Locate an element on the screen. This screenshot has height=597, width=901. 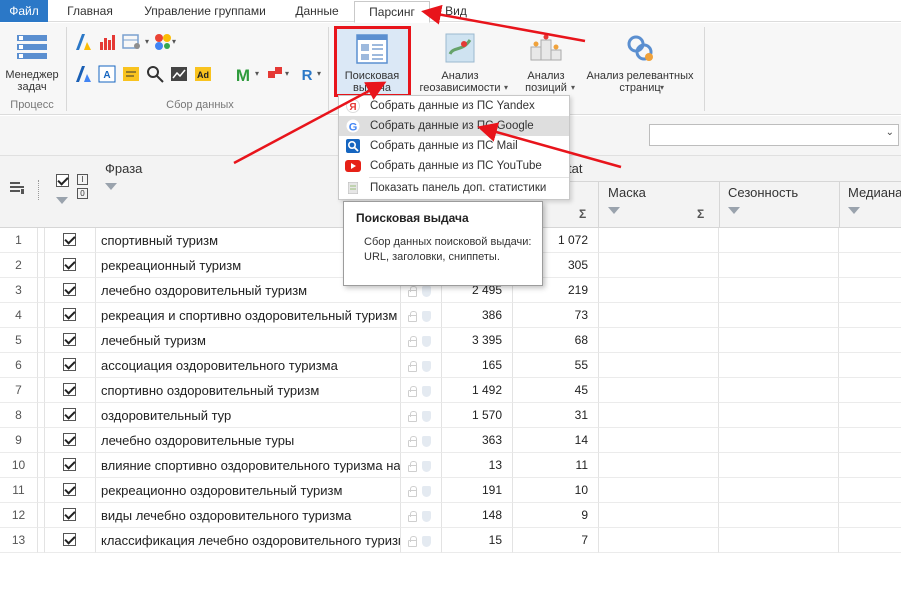
menu-item-mail: Собрать данные из ПС Mail is located at coordinates (454, 146).